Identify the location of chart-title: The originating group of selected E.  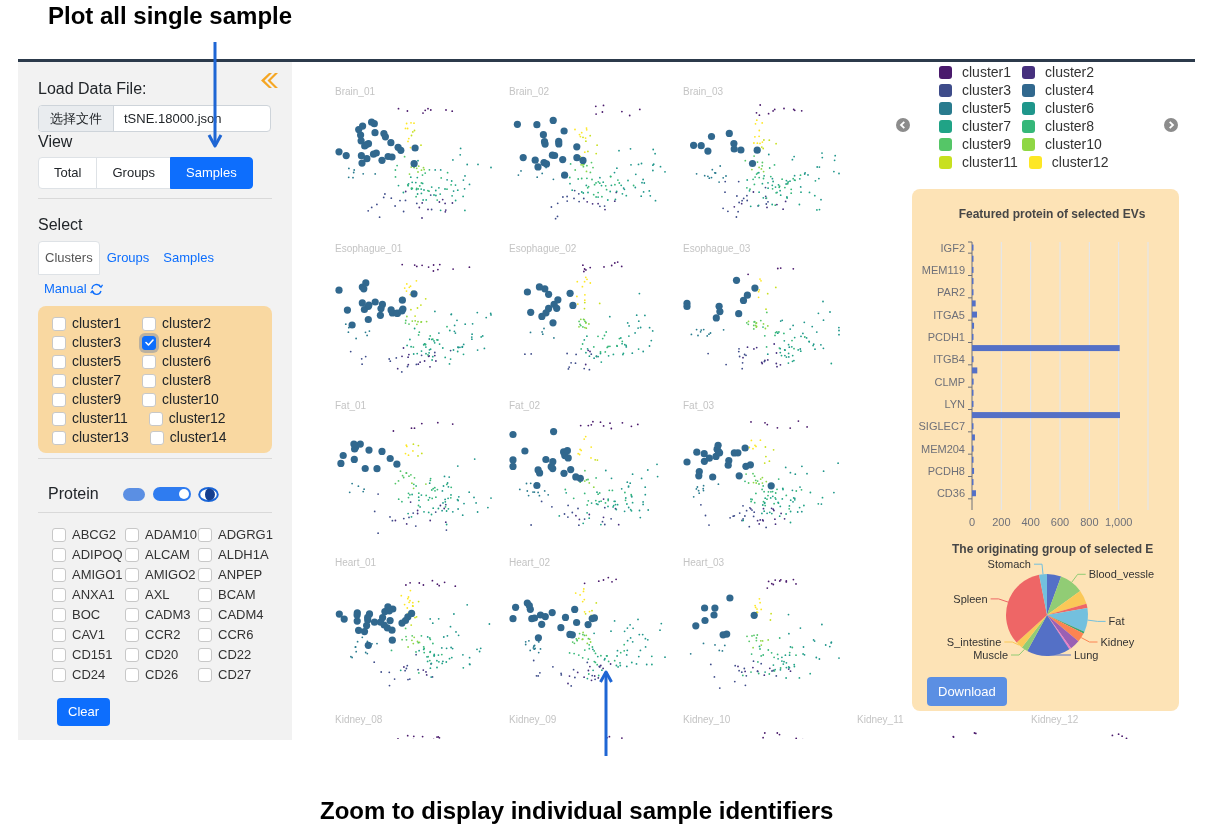
(1053, 549).